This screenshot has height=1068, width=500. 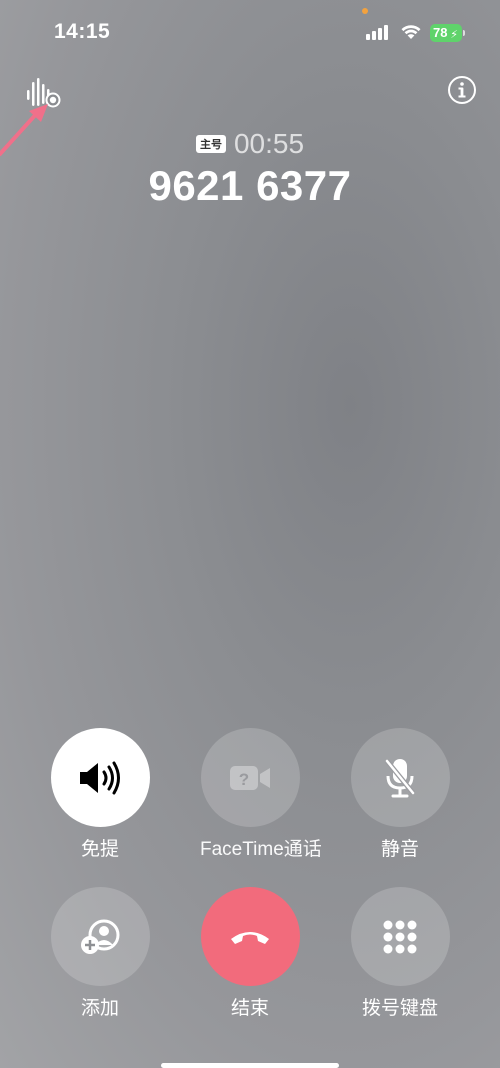 I want to click on mic-slash-icon, so click(x=400, y=777).